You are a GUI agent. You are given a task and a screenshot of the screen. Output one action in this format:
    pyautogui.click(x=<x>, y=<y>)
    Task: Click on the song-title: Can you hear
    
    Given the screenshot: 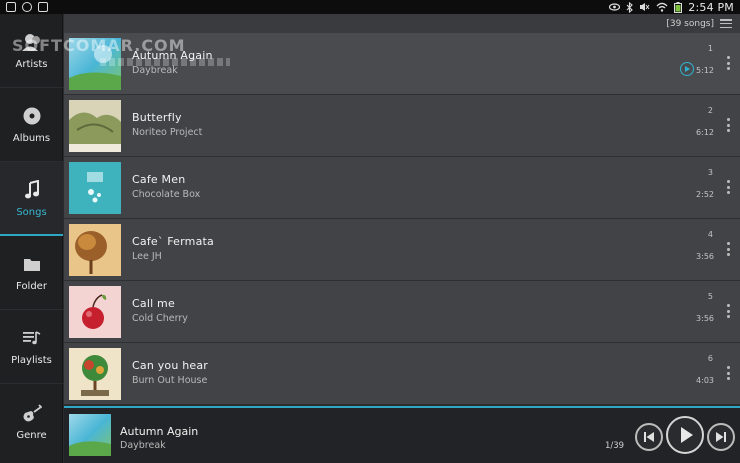 What is the action you would take?
    pyautogui.click(x=170, y=365)
    